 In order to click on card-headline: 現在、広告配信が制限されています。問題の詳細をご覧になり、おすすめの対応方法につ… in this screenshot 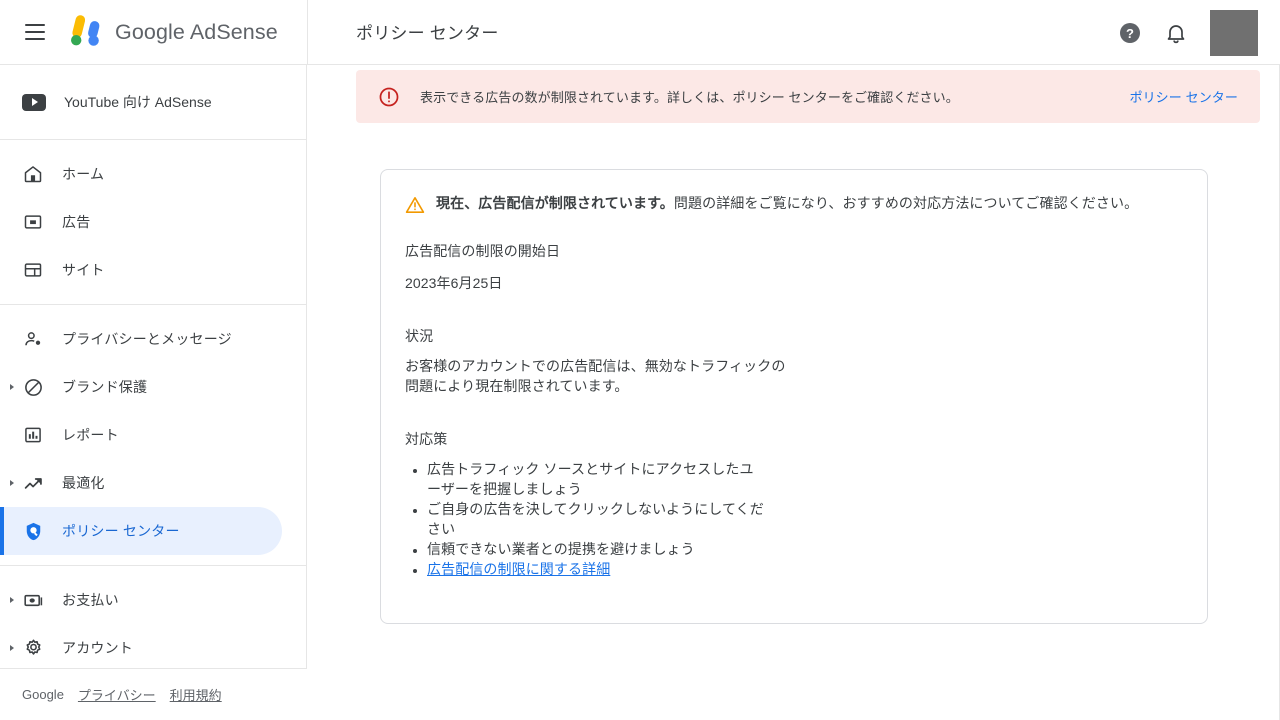, I will do `click(794, 203)`.